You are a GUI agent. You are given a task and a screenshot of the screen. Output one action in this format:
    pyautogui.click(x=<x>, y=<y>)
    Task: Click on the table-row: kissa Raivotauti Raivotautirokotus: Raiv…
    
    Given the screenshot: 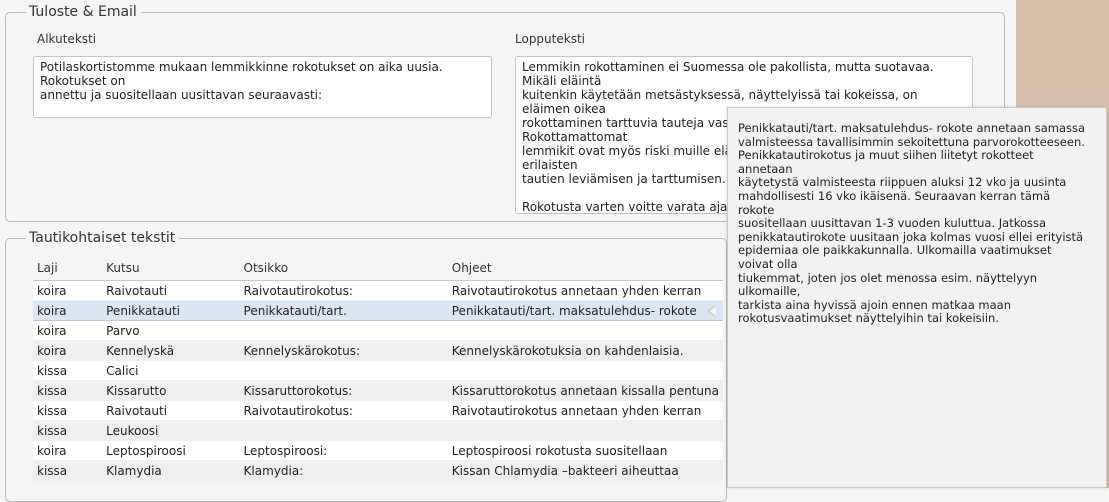 What is the action you would take?
    pyautogui.click(x=378, y=410)
    